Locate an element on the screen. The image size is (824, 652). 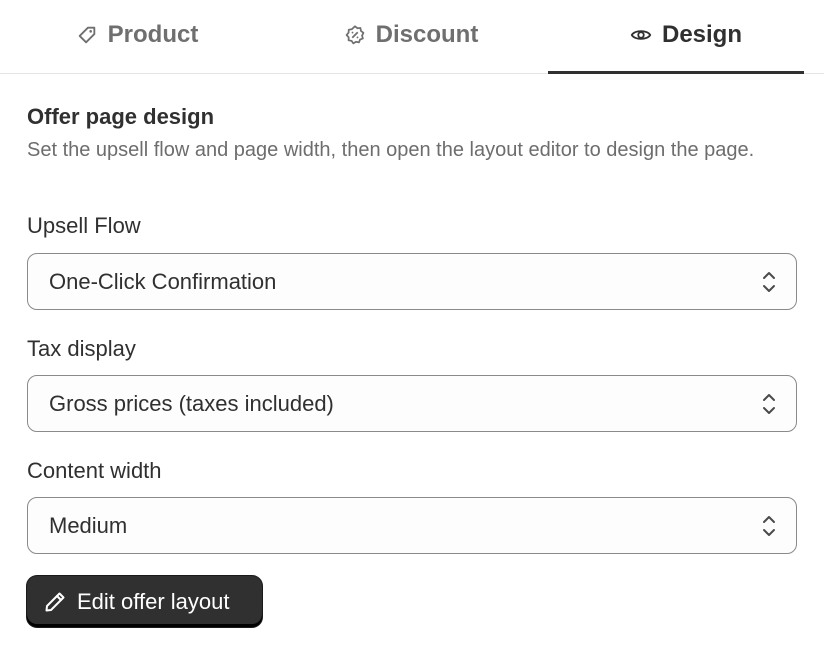
tab-discount: Discount is located at coordinates (411, 36).